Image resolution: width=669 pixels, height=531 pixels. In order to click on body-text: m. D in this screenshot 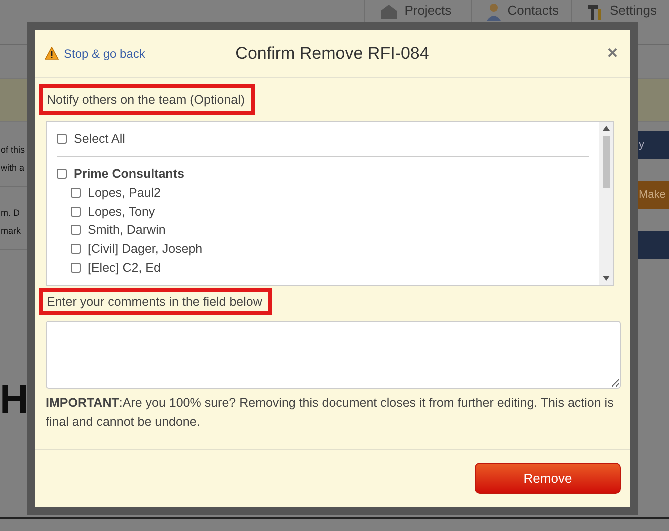, I will do `click(10, 213)`.